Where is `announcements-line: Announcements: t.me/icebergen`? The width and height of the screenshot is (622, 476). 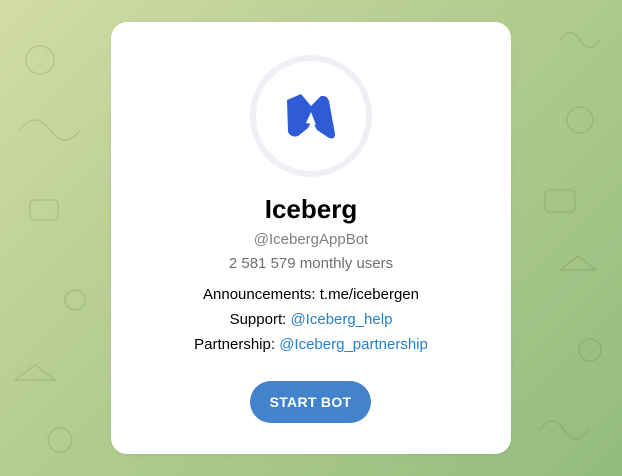
announcements-line: Announcements: t.me/icebergen is located at coordinates (311, 295).